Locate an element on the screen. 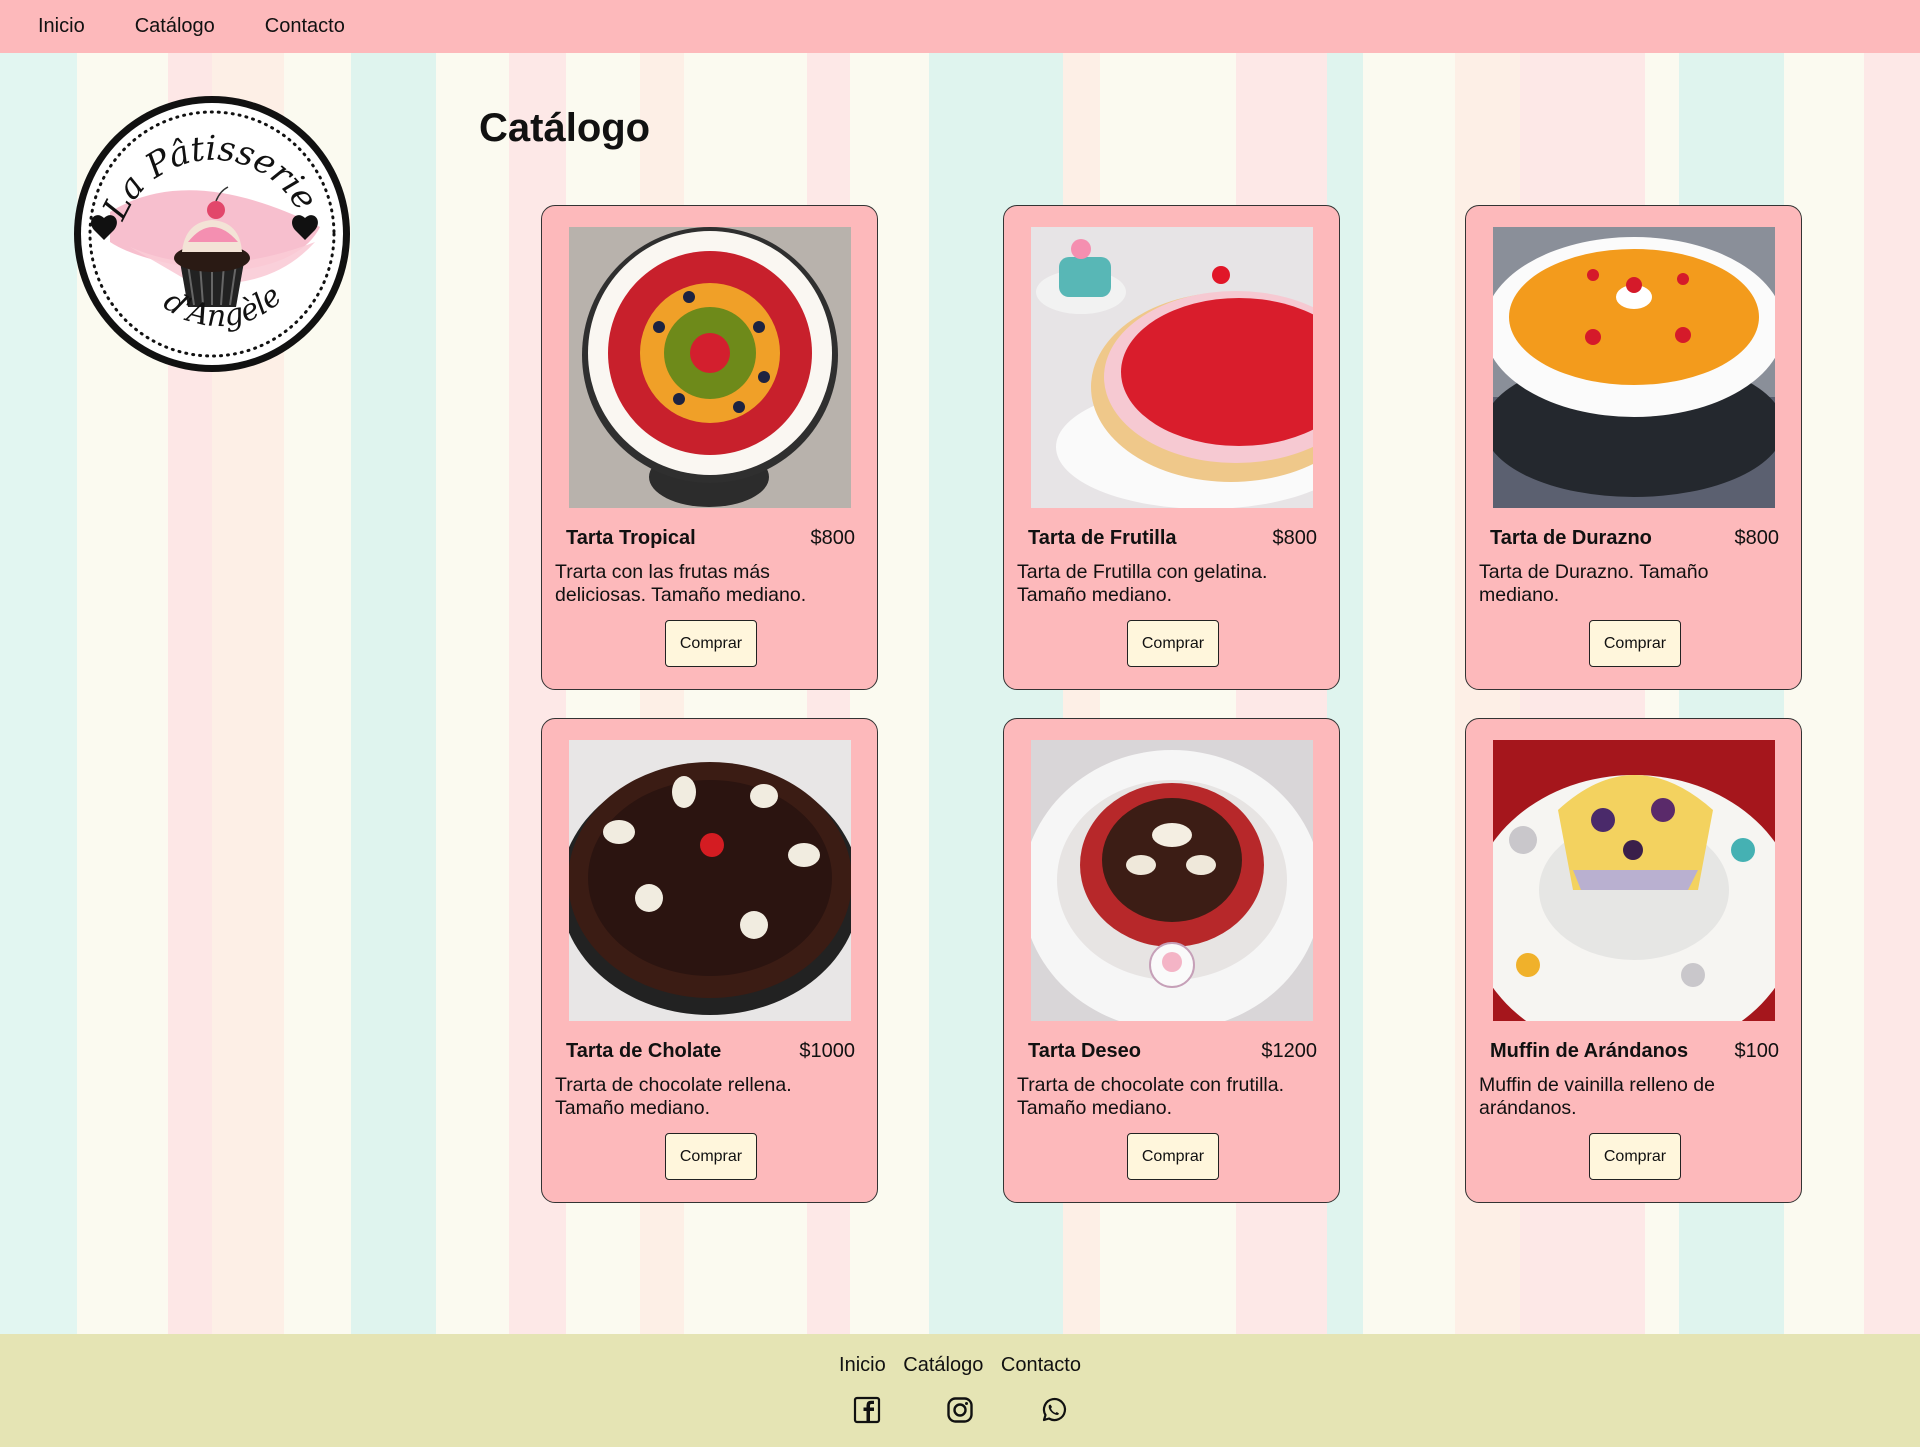 The height and width of the screenshot is (1447, 1920). nav-link-inicio: Inicio is located at coordinates (61, 26).